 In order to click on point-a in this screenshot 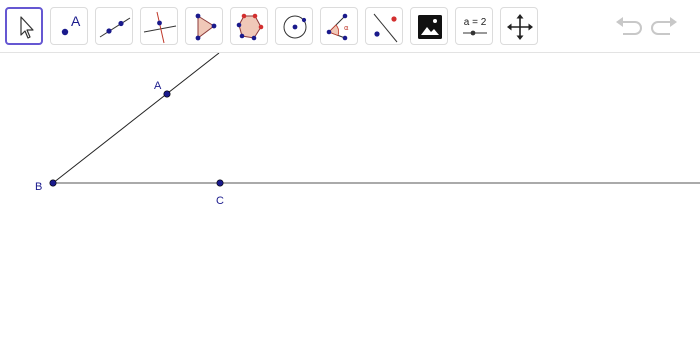, I will do `click(167, 94)`.